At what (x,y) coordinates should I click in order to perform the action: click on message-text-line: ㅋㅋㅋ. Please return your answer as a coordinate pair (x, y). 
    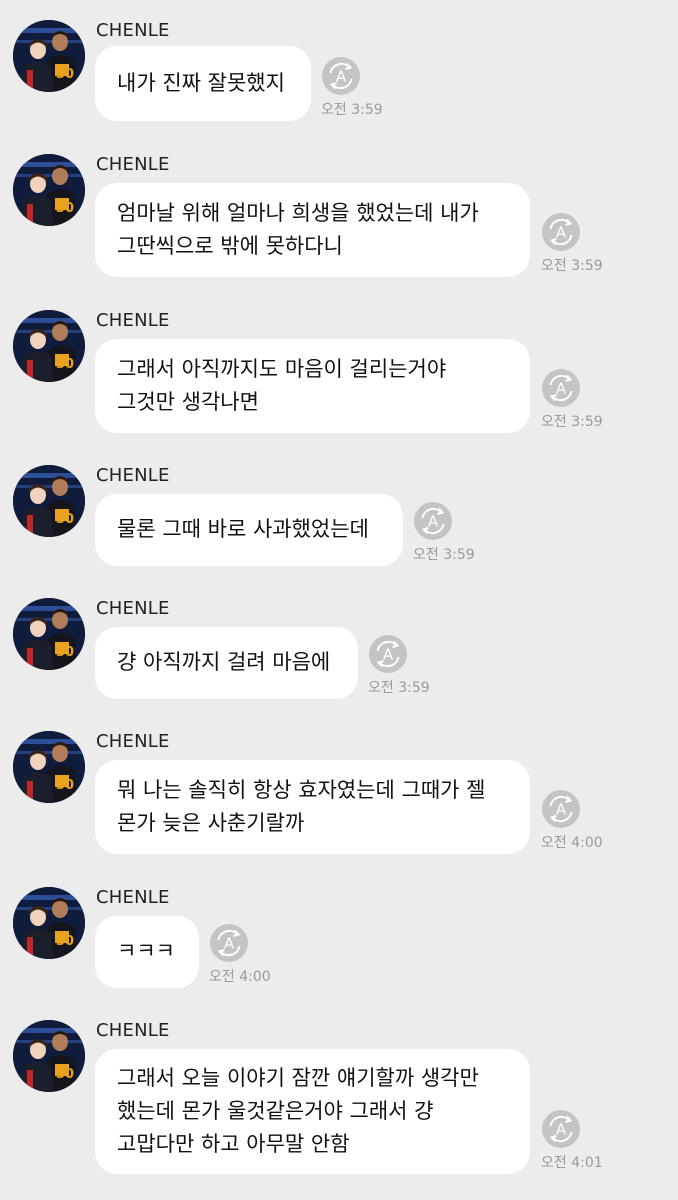
    Looking at the image, I should click on (146, 951).